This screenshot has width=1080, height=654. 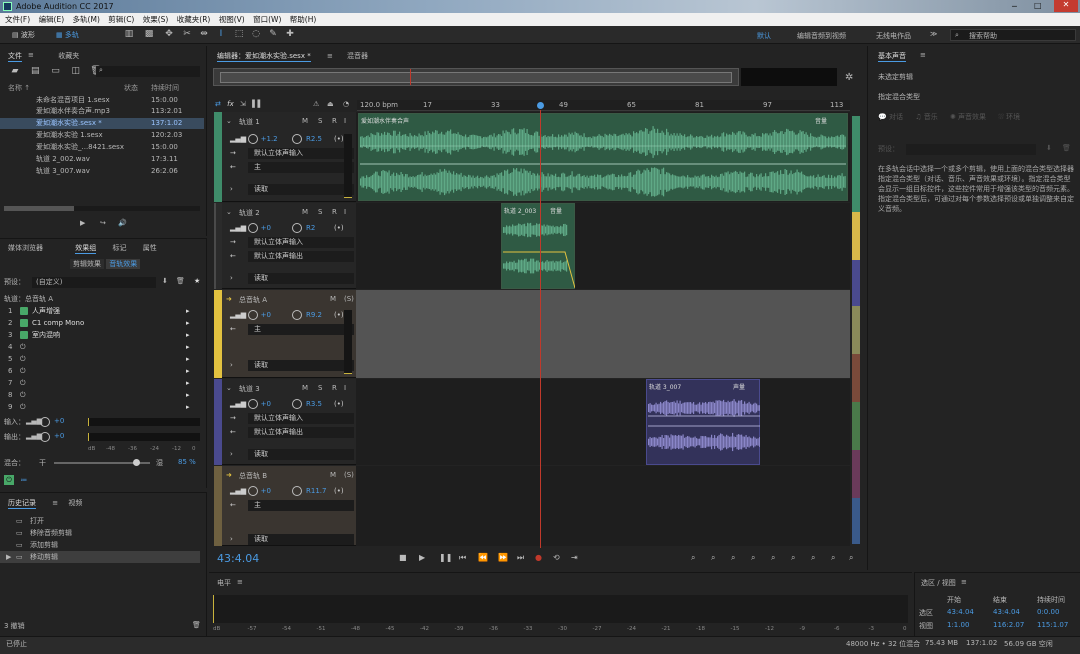 What do you see at coordinates (703, 422) in the screenshot?
I see `audio-clip: 轨道 3_007 声量` at bounding box center [703, 422].